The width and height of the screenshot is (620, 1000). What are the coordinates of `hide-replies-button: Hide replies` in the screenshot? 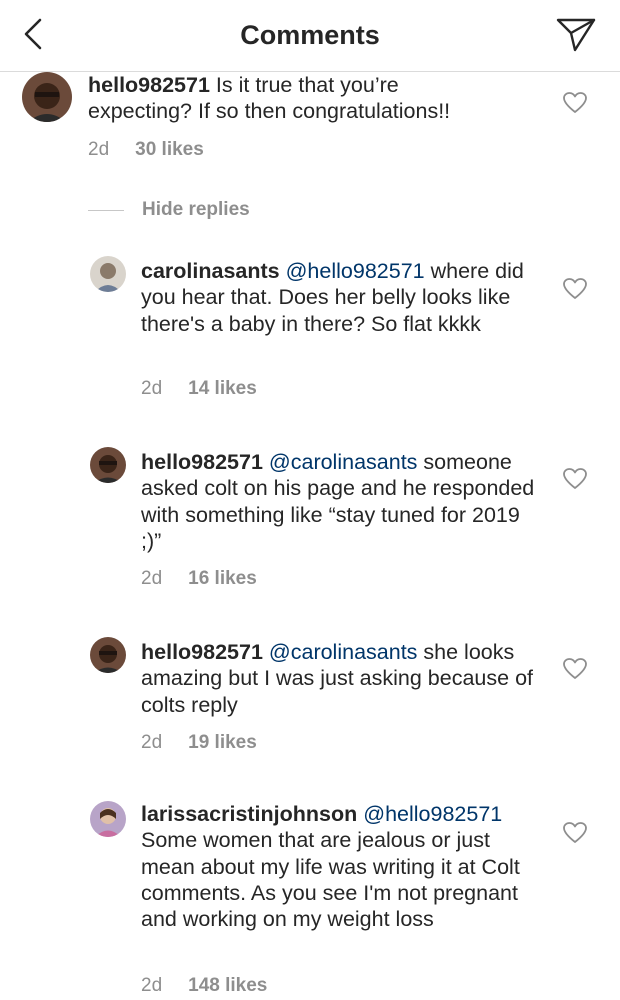 It's located at (169, 210).